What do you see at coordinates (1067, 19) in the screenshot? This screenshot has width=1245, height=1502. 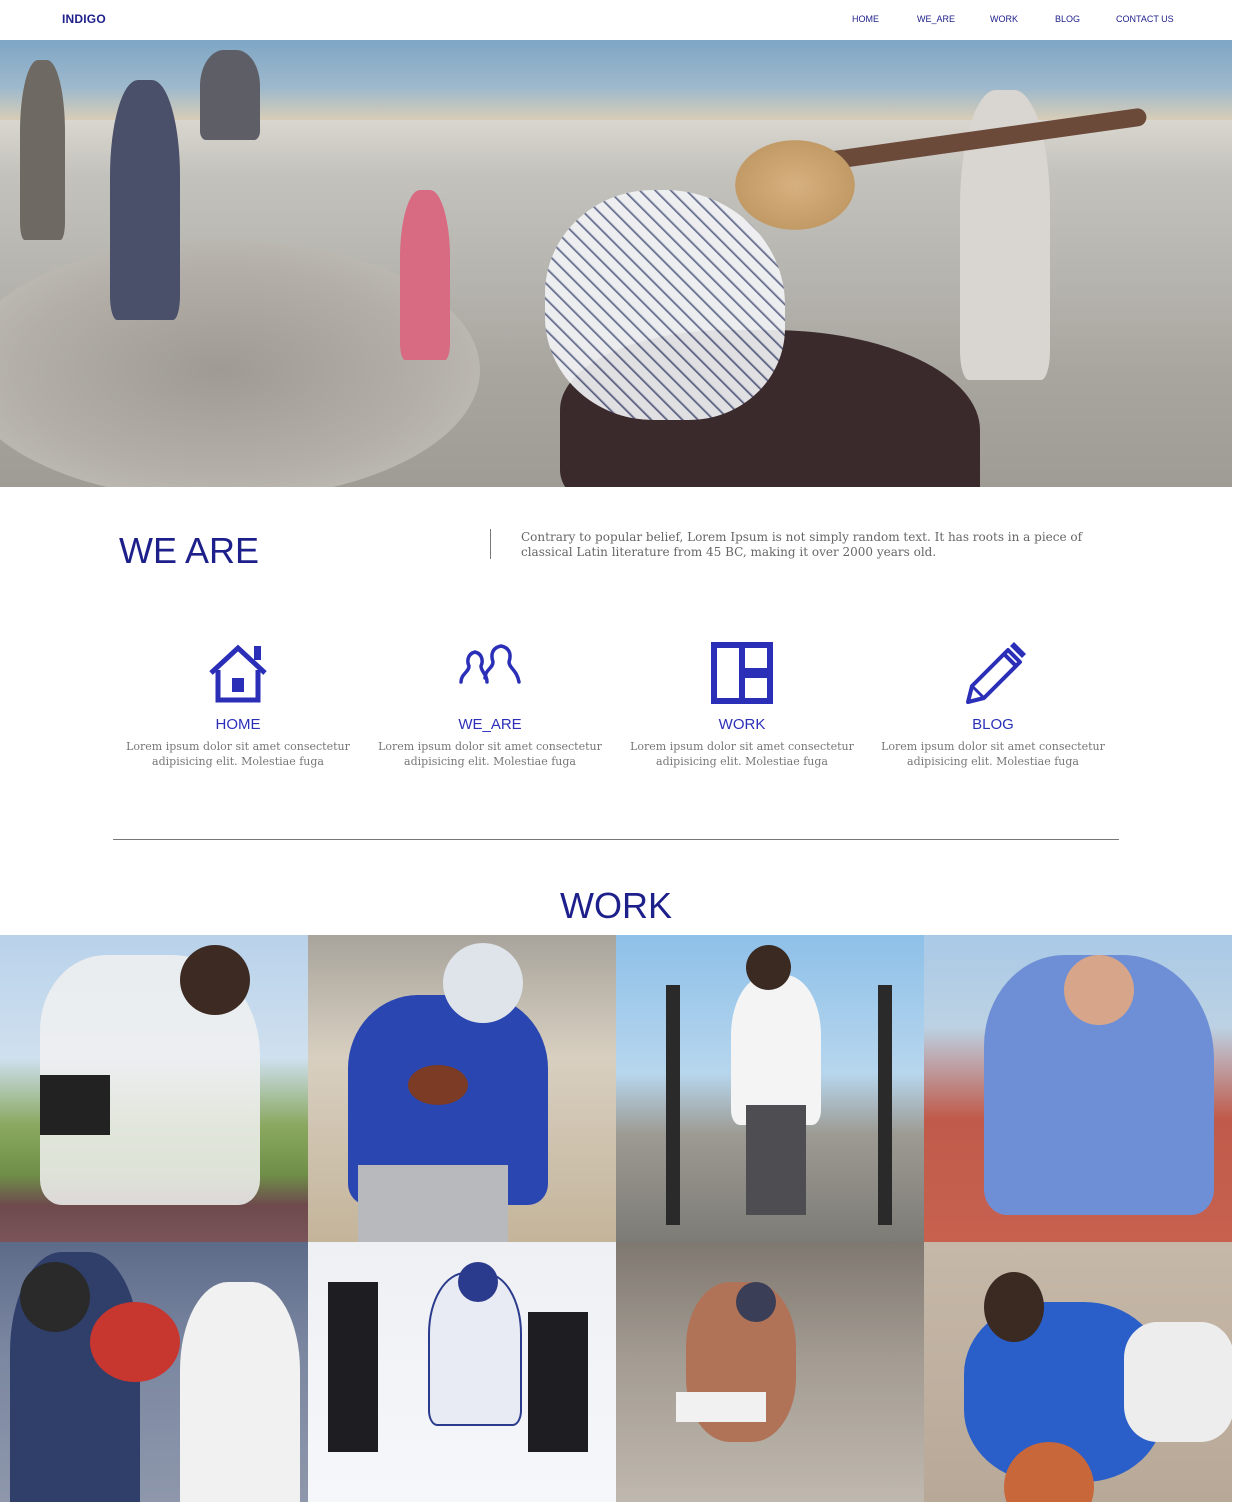 I see `nav-link-blog: BLOG` at bounding box center [1067, 19].